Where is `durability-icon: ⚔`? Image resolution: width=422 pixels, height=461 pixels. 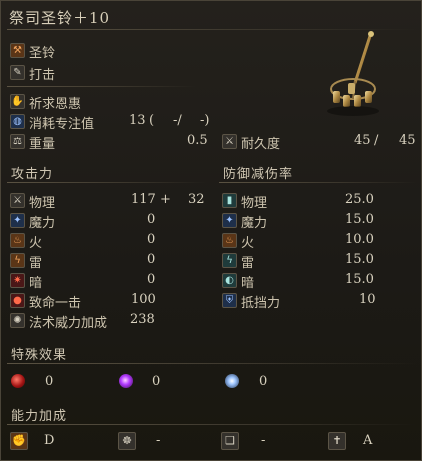 durability-icon: ⚔ is located at coordinates (229, 141).